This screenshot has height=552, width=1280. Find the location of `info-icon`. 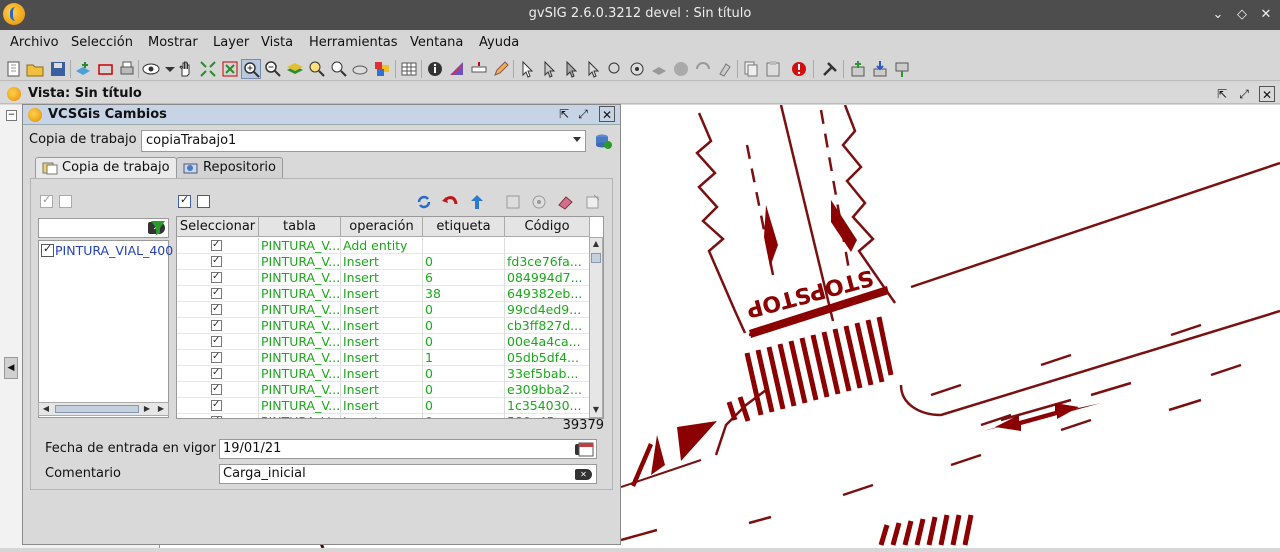

info-icon is located at coordinates (435, 69).